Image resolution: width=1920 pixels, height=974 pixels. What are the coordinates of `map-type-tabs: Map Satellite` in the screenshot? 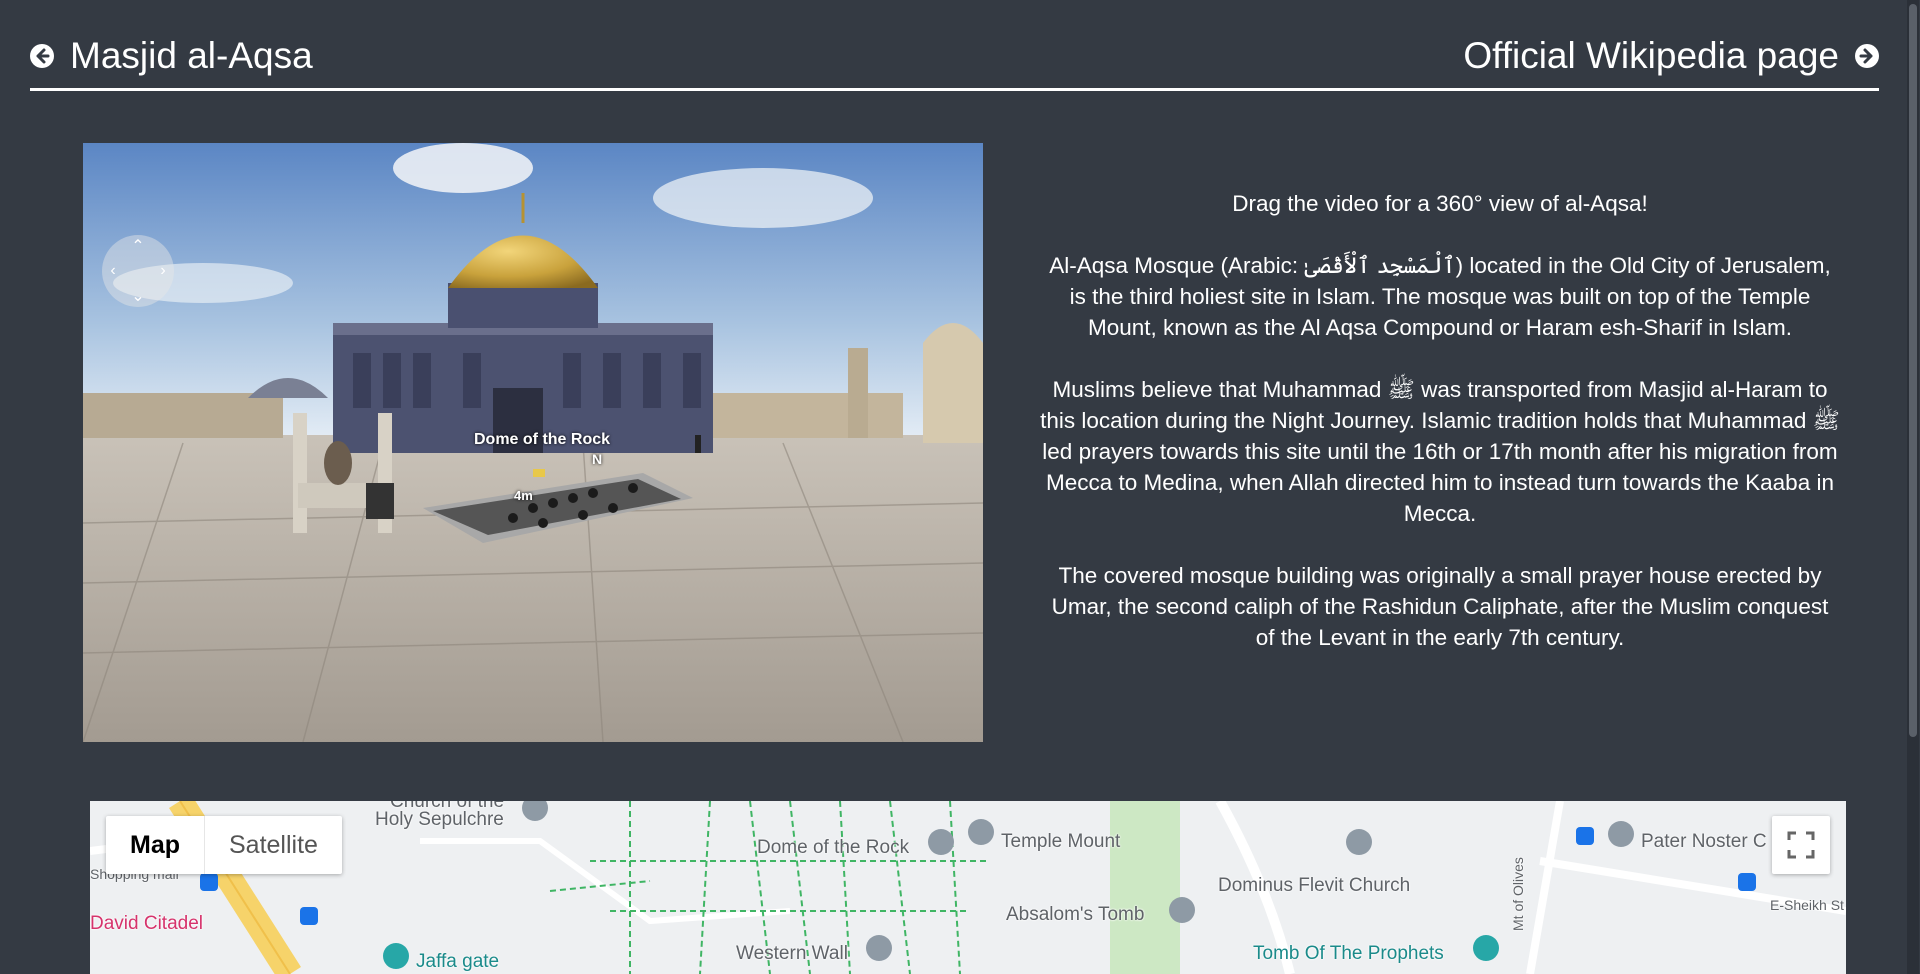 It's located at (224, 845).